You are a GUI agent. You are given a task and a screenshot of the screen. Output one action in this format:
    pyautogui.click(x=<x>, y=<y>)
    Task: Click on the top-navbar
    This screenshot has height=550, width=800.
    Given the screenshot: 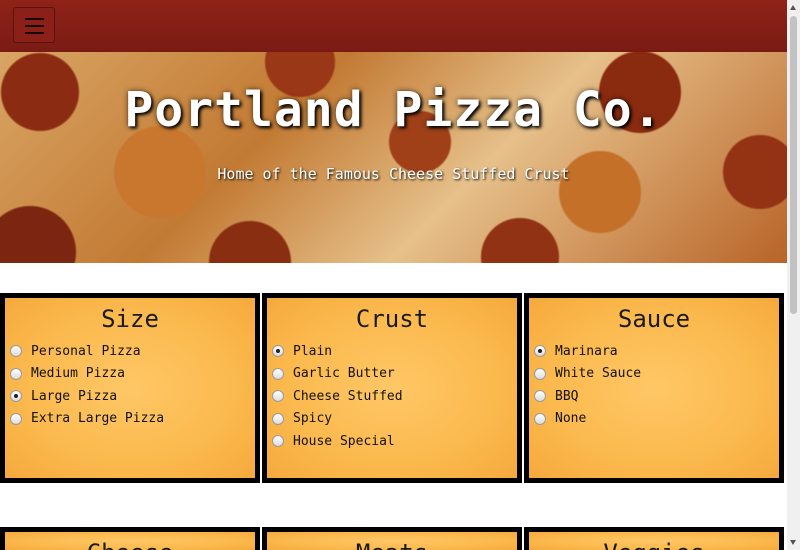 What is the action you would take?
    pyautogui.click(x=393, y=26)
    